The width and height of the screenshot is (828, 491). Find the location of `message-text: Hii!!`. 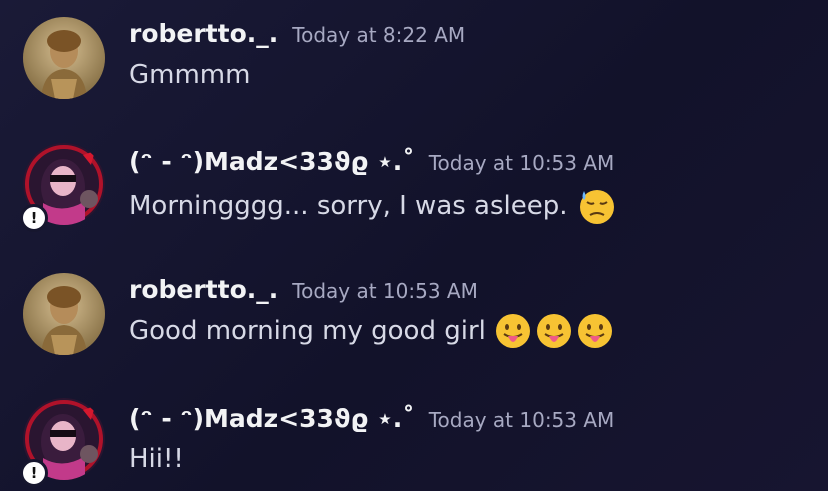

message-text: Hii!! is located at coordinates (156, 459).